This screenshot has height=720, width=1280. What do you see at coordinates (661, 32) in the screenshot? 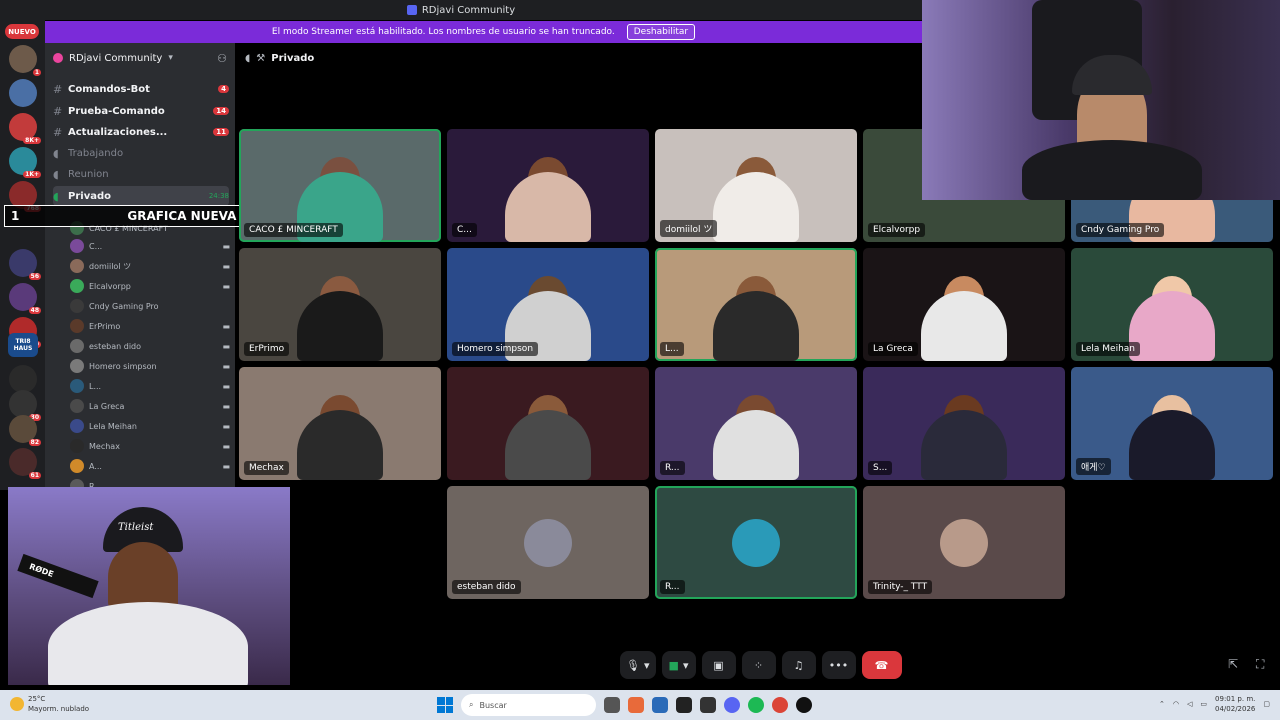
I see `disable-streamer-button: Deshabilitar` at bounding box center [661, 32].